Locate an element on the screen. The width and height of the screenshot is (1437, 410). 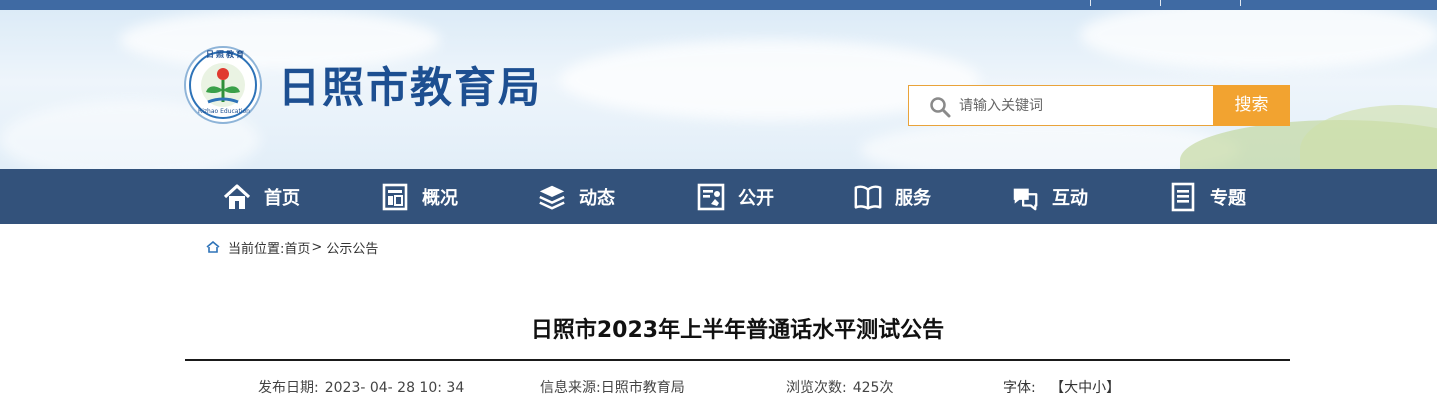
site-title: 日照市教育局 is located at coordinates (410, 88).